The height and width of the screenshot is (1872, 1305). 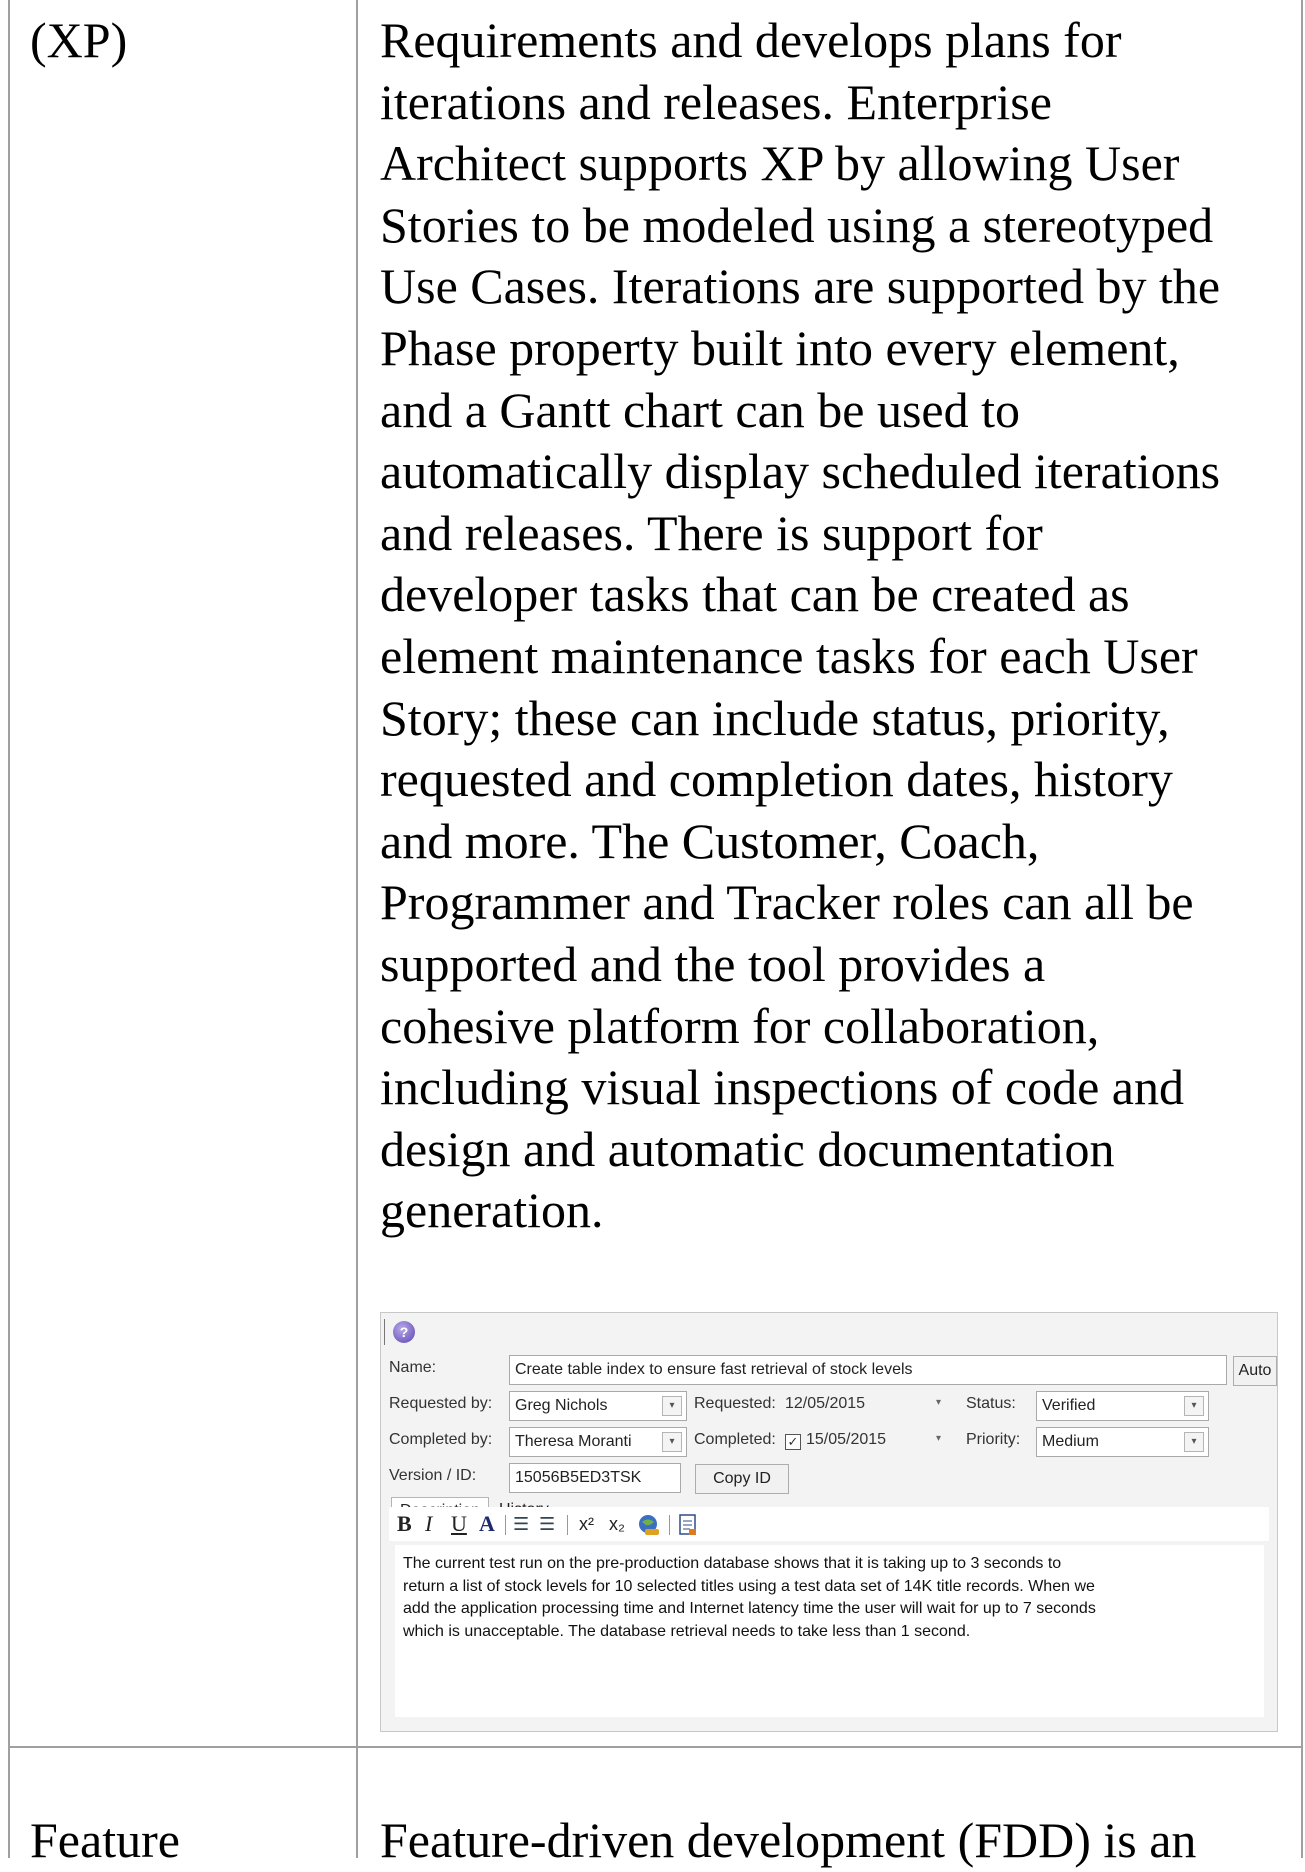 I want to click on paragraph-line: iterations and releases. Enterprise, so click(x=716, y=101).